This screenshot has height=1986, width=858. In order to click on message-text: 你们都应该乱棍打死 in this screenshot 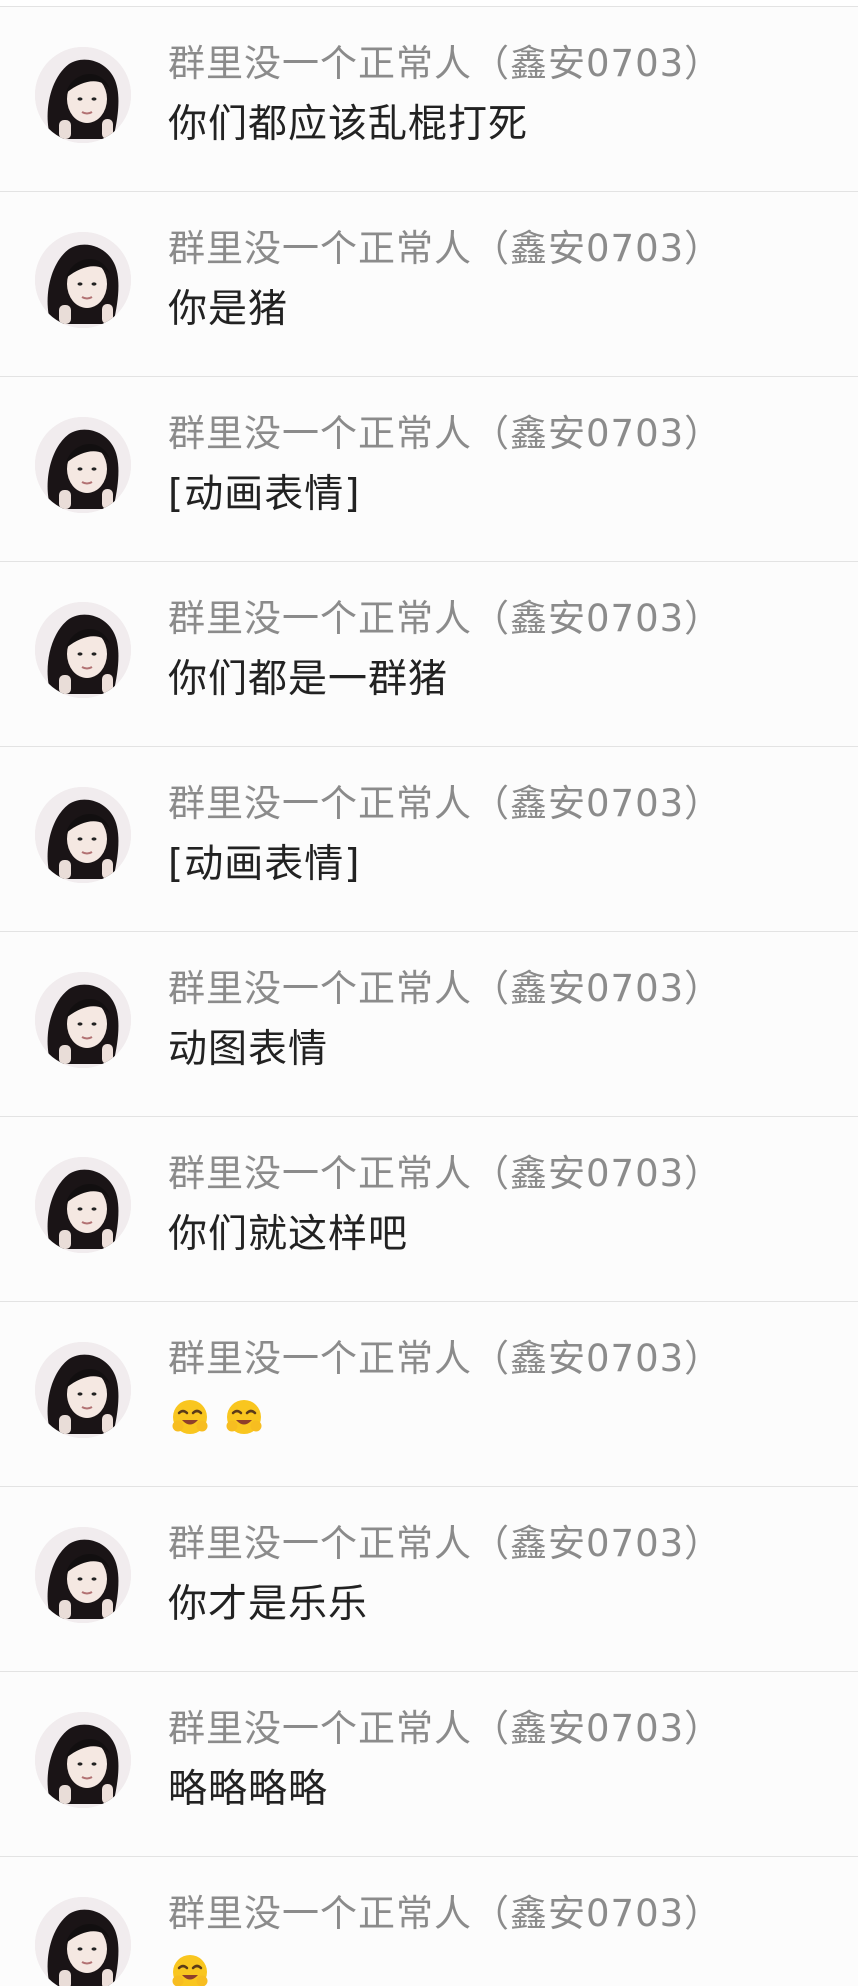, I will do `click(348, 124)`.